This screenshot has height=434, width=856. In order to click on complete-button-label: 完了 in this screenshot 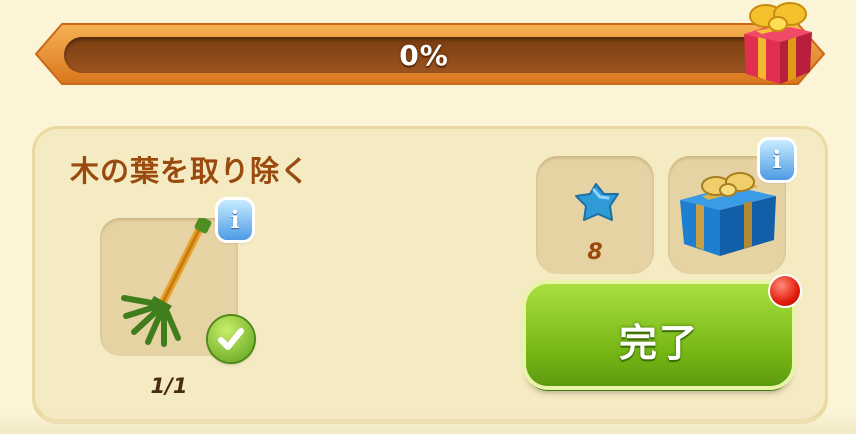, I will do `click(658, 343)`.